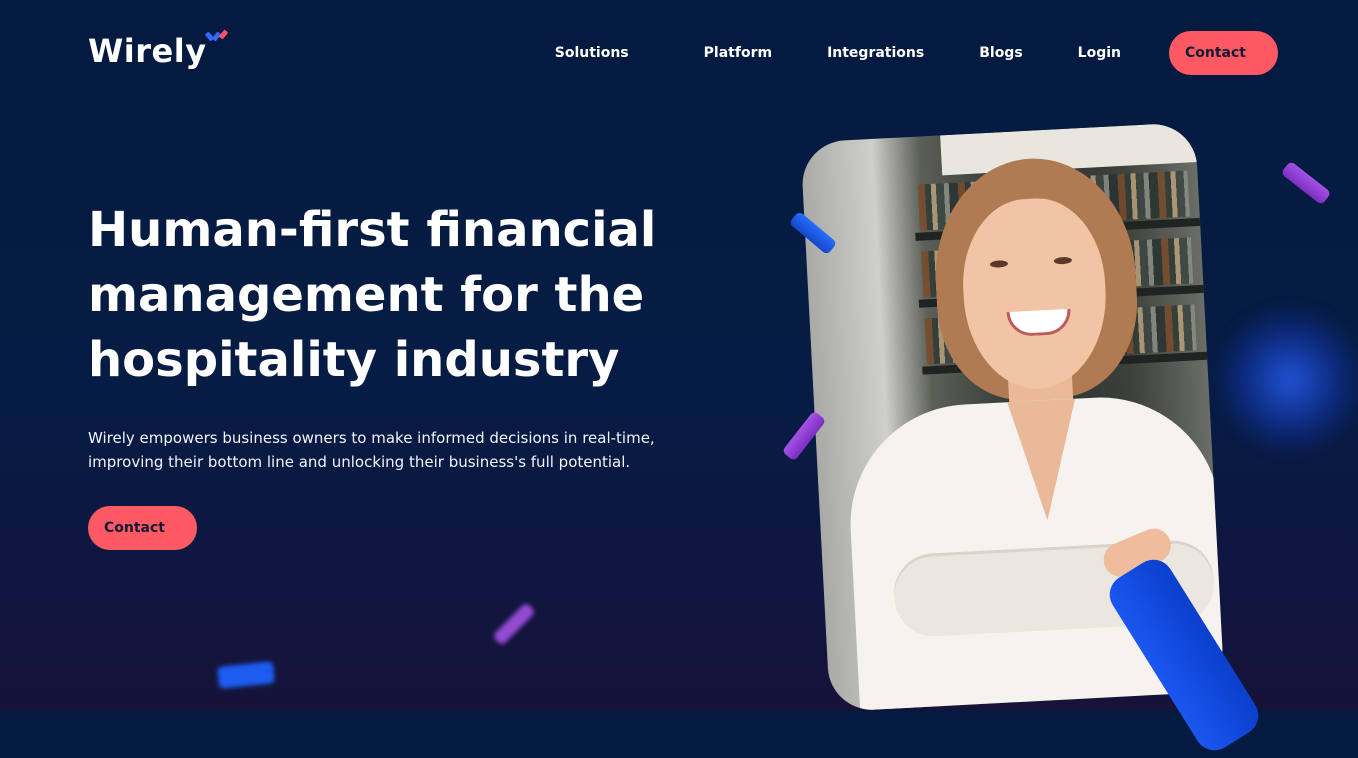  Describe the element at coordinates (147, 51) in the screenshot. I see `logo-wordmark: Wirely` at that location.